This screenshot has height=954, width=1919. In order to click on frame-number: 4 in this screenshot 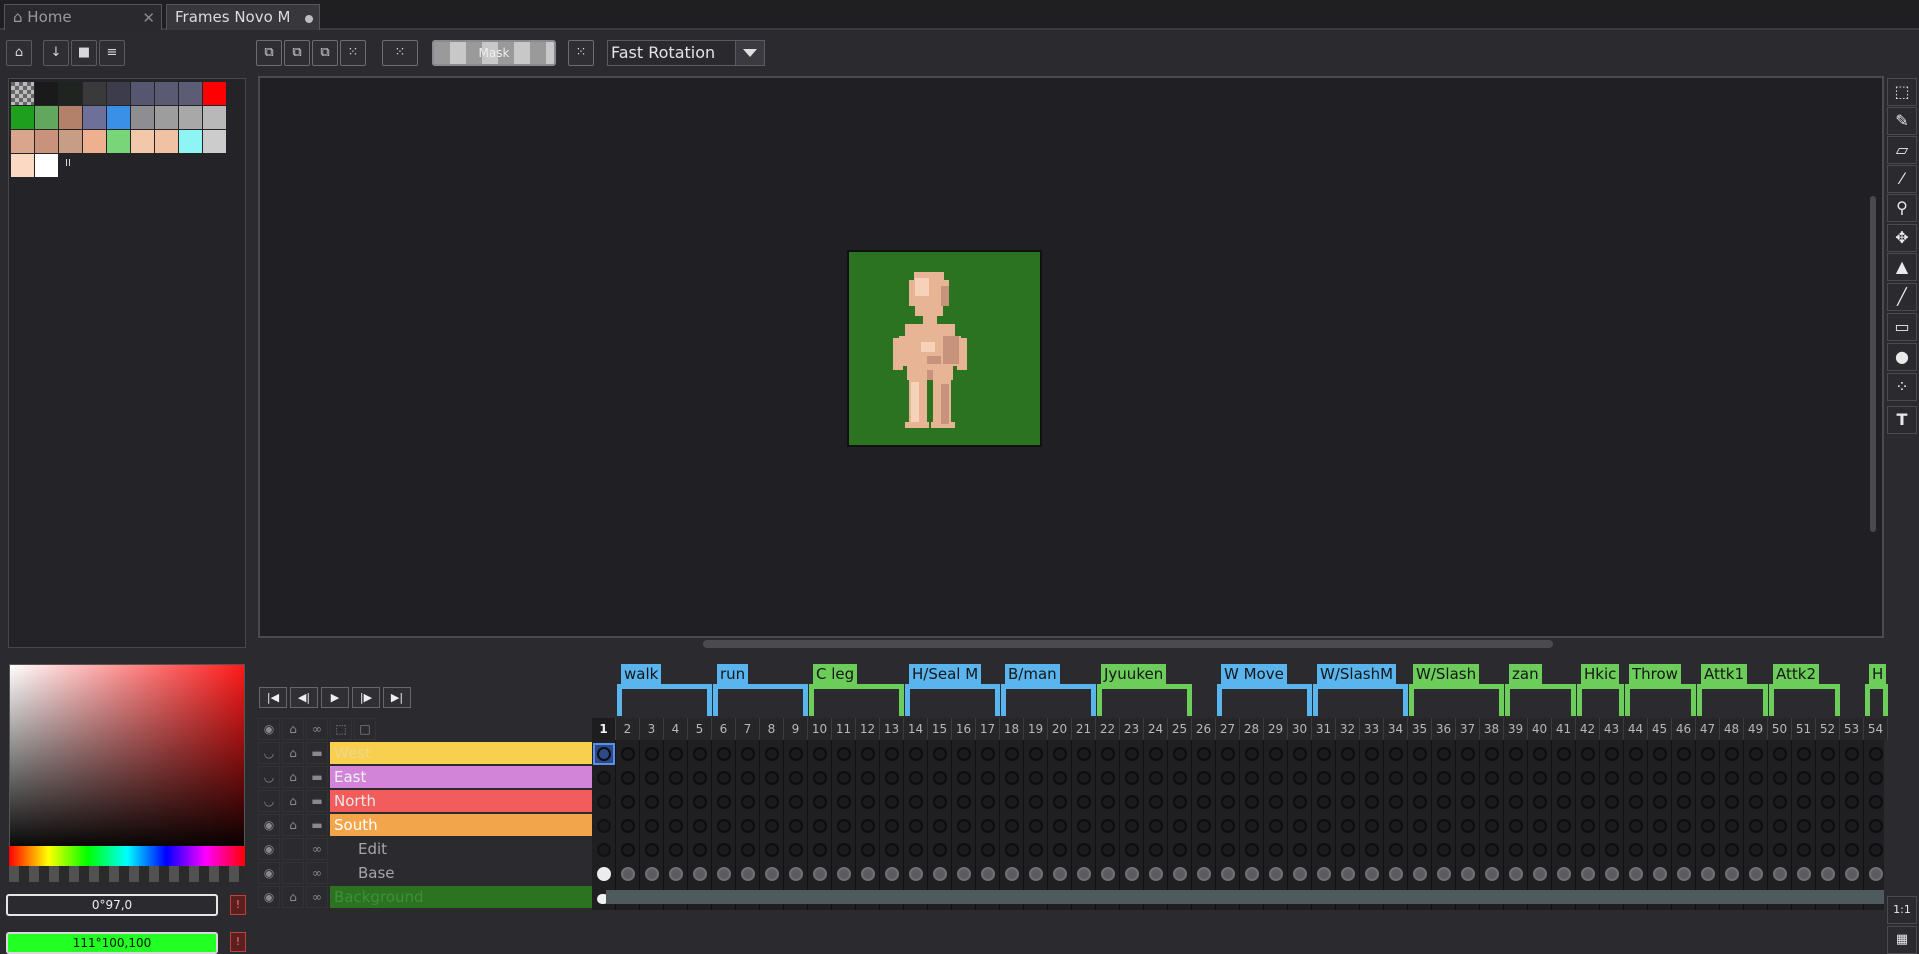, I will do `click(676, 729)`.